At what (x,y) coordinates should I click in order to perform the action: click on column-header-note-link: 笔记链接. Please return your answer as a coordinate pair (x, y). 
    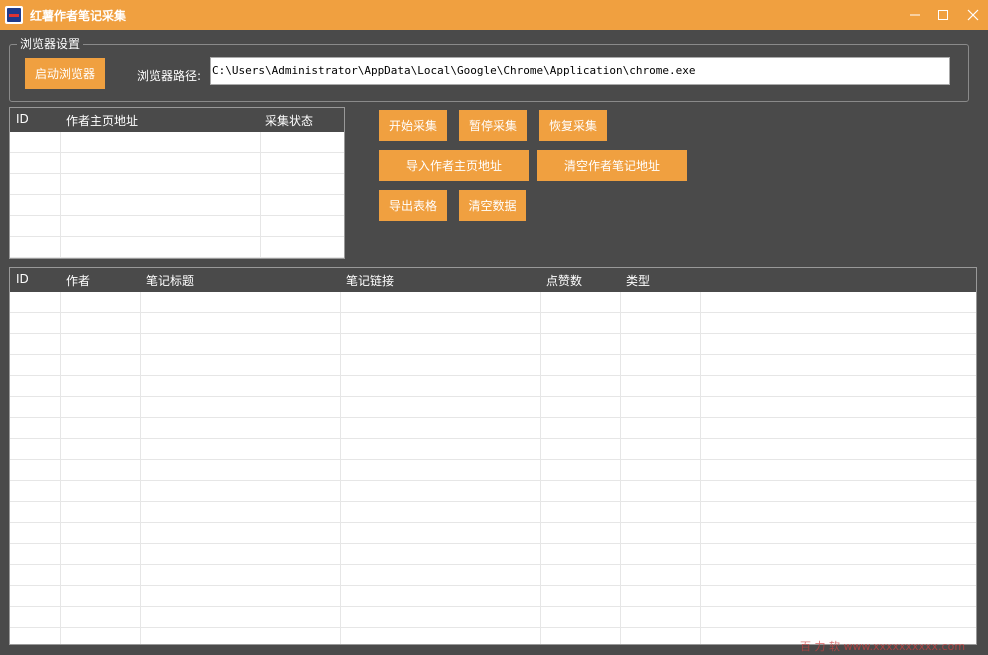
    Looking at the image, I should click on (370, 280).